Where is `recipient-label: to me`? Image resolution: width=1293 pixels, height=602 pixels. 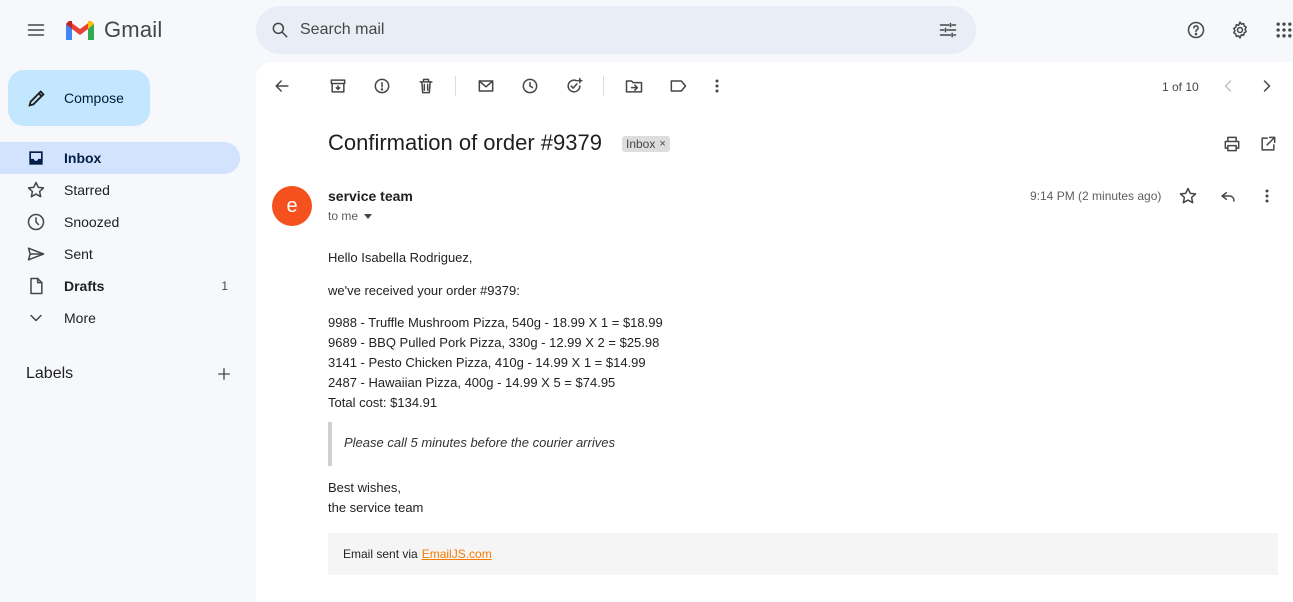
recipient-label: to me is located at coordinates (343, 216).